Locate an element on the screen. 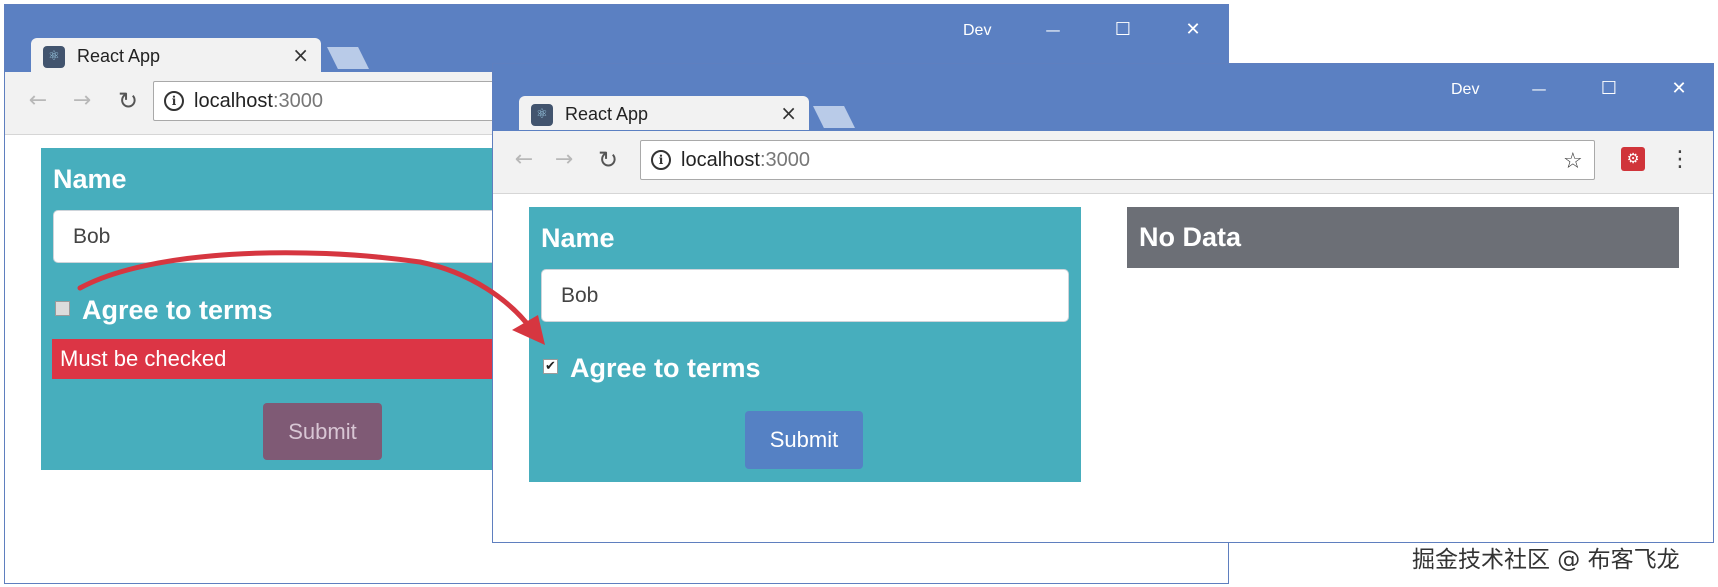 The height and width of the screenshot is (587, 1718). result-panel: No Data is located at coordinates (1403, 237).